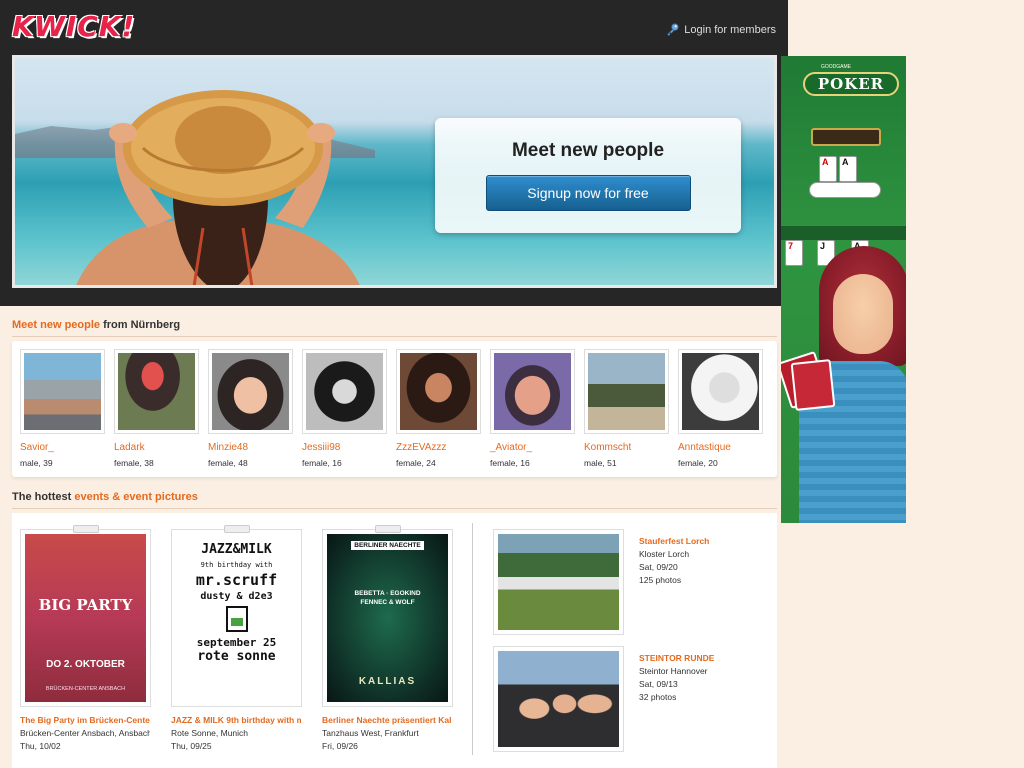 This screenshot has height=768, width=1024. What do you see at coordinates (438, 447) in the screenshot?
I see `person-name: ZzzEVAzzz` at bounding box center [438, 447].